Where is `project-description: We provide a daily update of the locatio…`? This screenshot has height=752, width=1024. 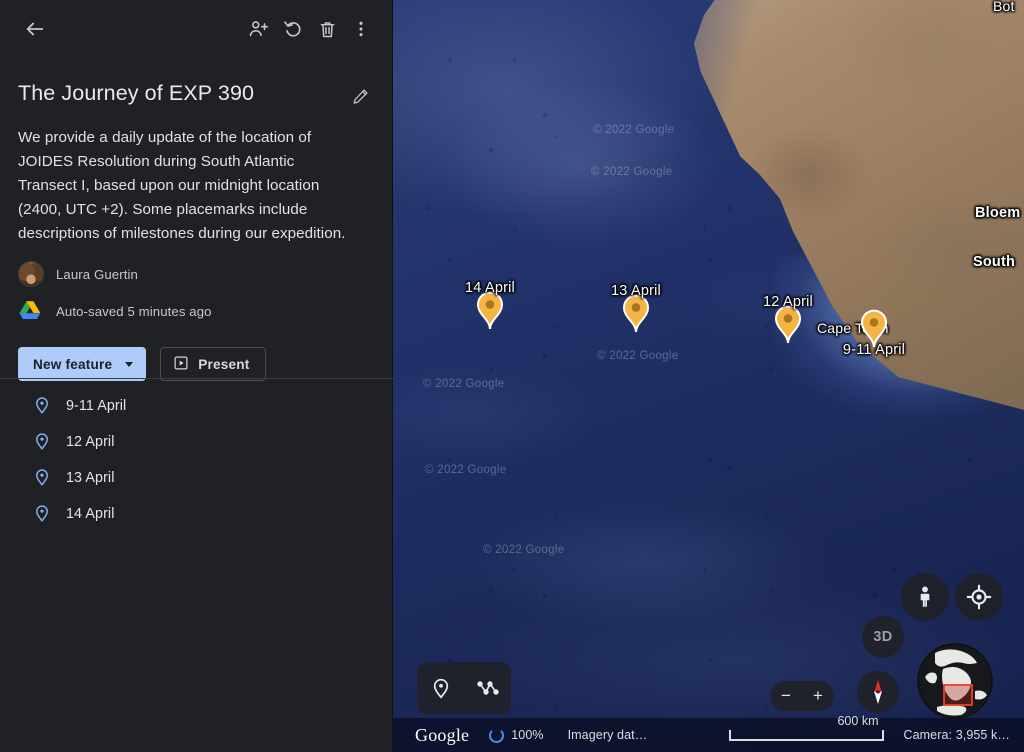 project-description: We provide a daily update of the locatio… is located at coordinates (182, 185).